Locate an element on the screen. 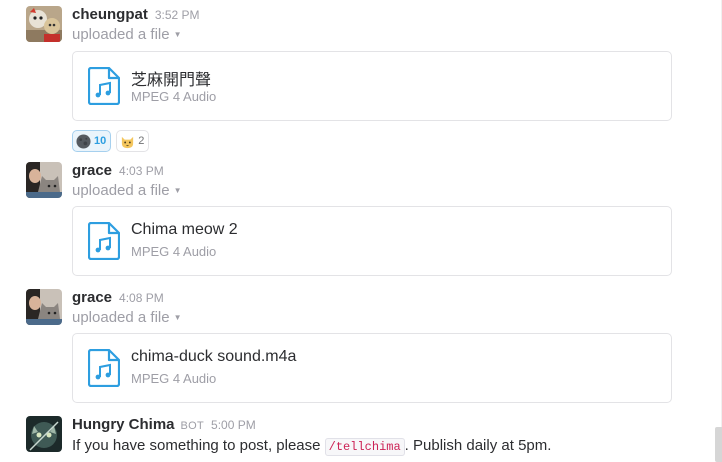  file-title: 芝麻開門聲 is located at coordinates (171, 78).